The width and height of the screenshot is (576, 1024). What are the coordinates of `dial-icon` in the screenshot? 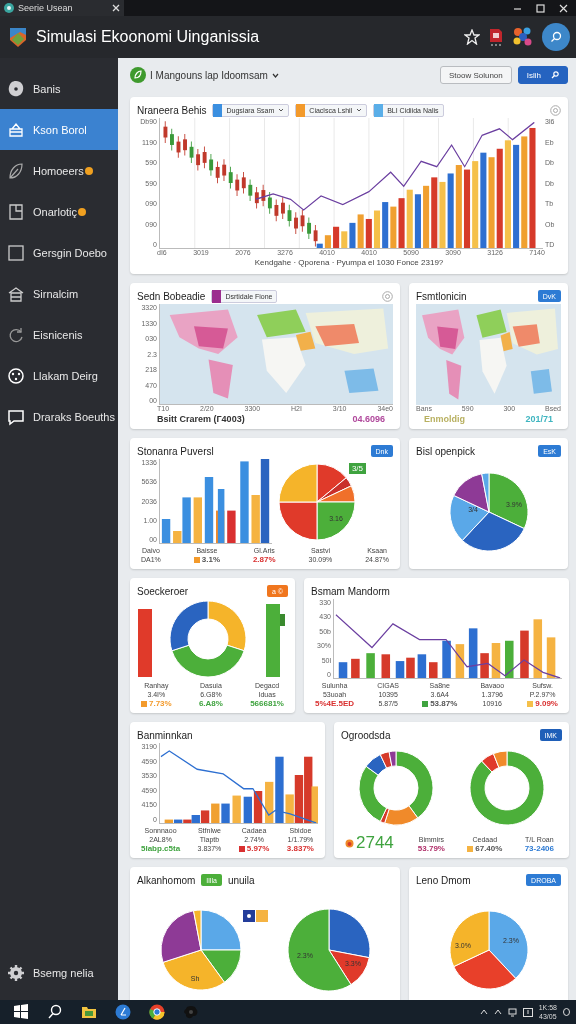 It's located at (16, 375).